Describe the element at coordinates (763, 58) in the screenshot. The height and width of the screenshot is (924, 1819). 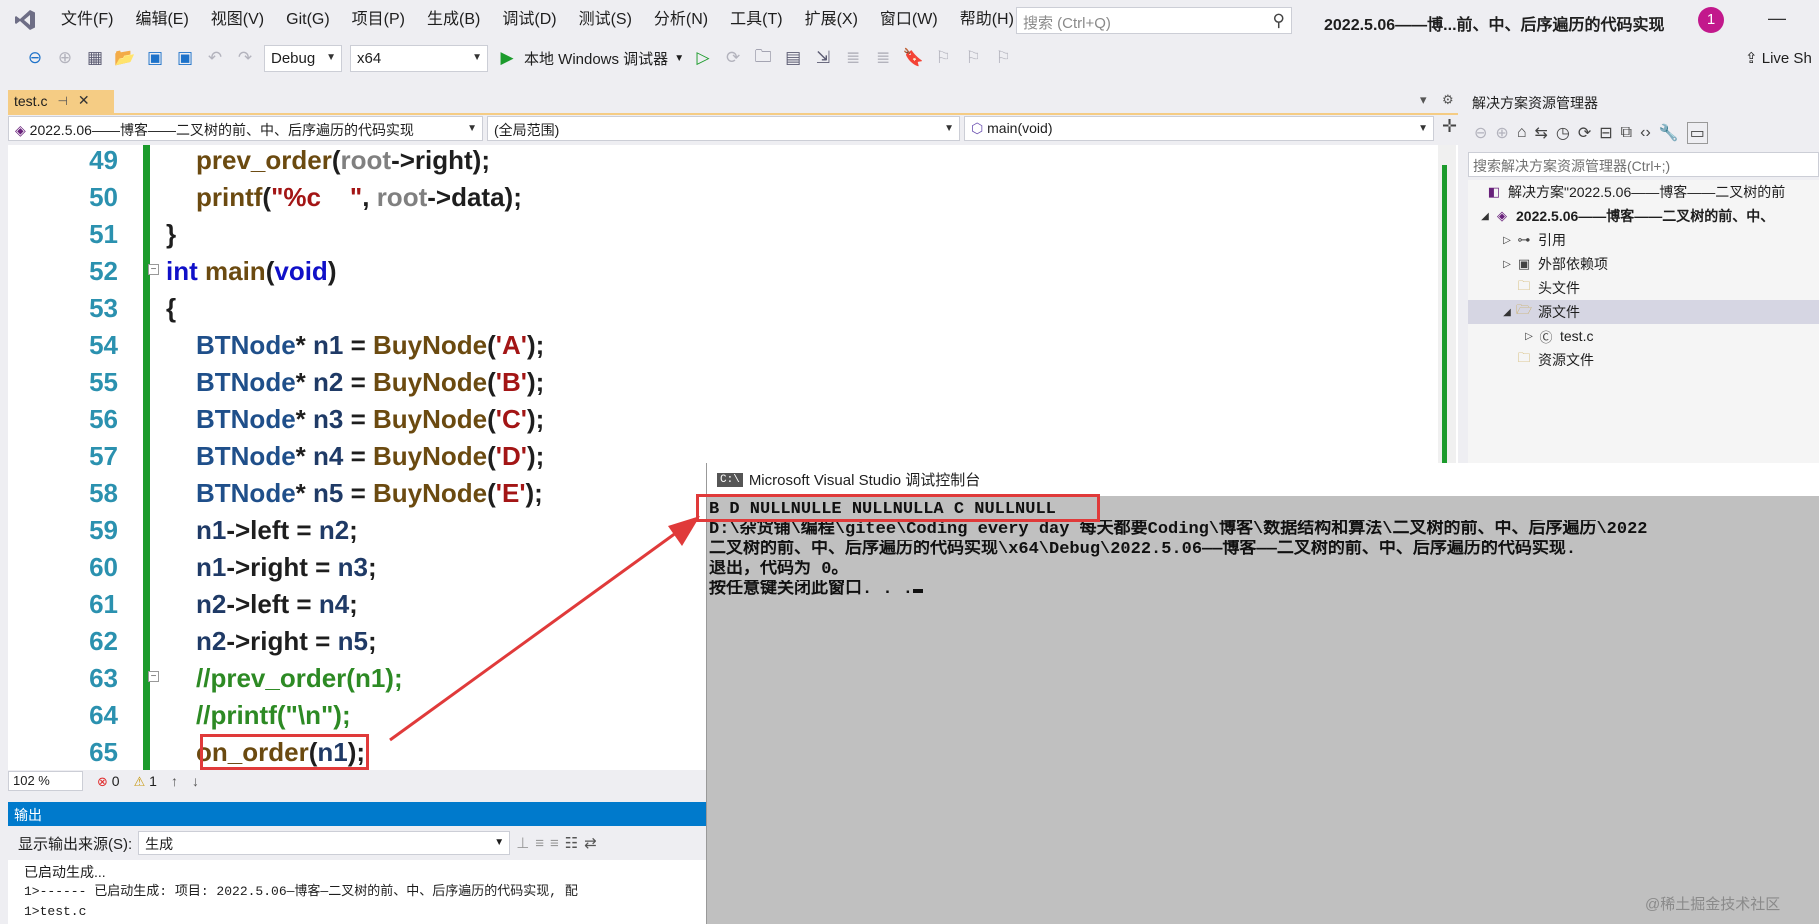
I see `solution-folder-icon: 🗀` at that location.